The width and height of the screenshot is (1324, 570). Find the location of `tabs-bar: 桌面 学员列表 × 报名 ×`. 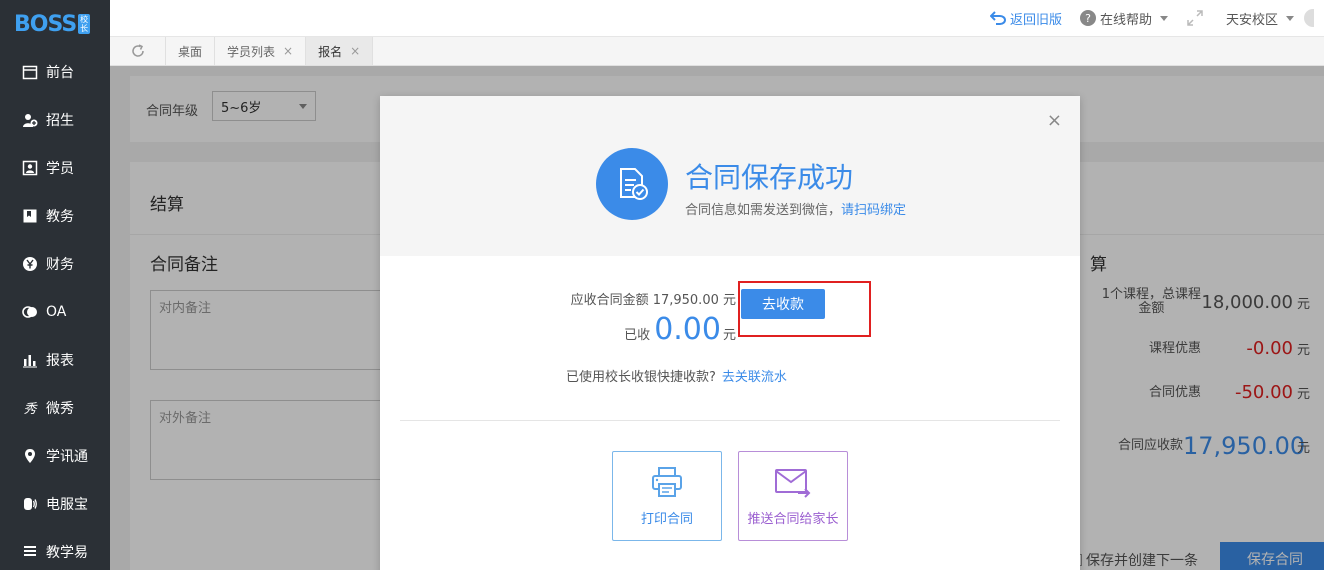

tabs-bar: 桌面 学员列表 × 报名 × is located at coordinates (717, 51).